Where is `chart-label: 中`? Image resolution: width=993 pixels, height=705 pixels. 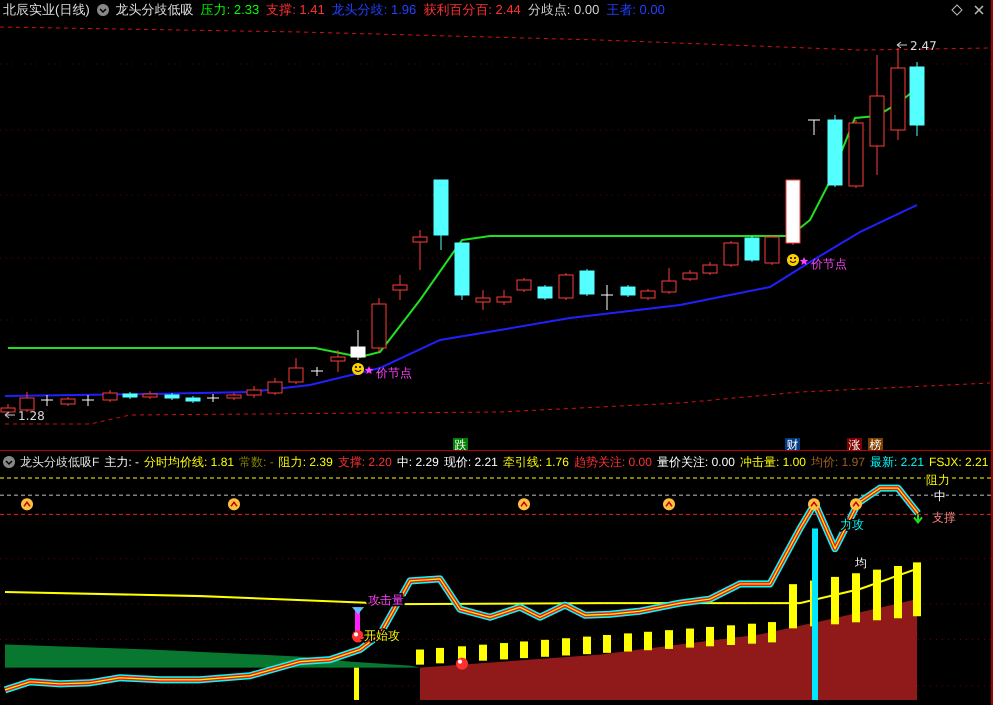
chart-label: 中 is located at coordinates (940, 496).